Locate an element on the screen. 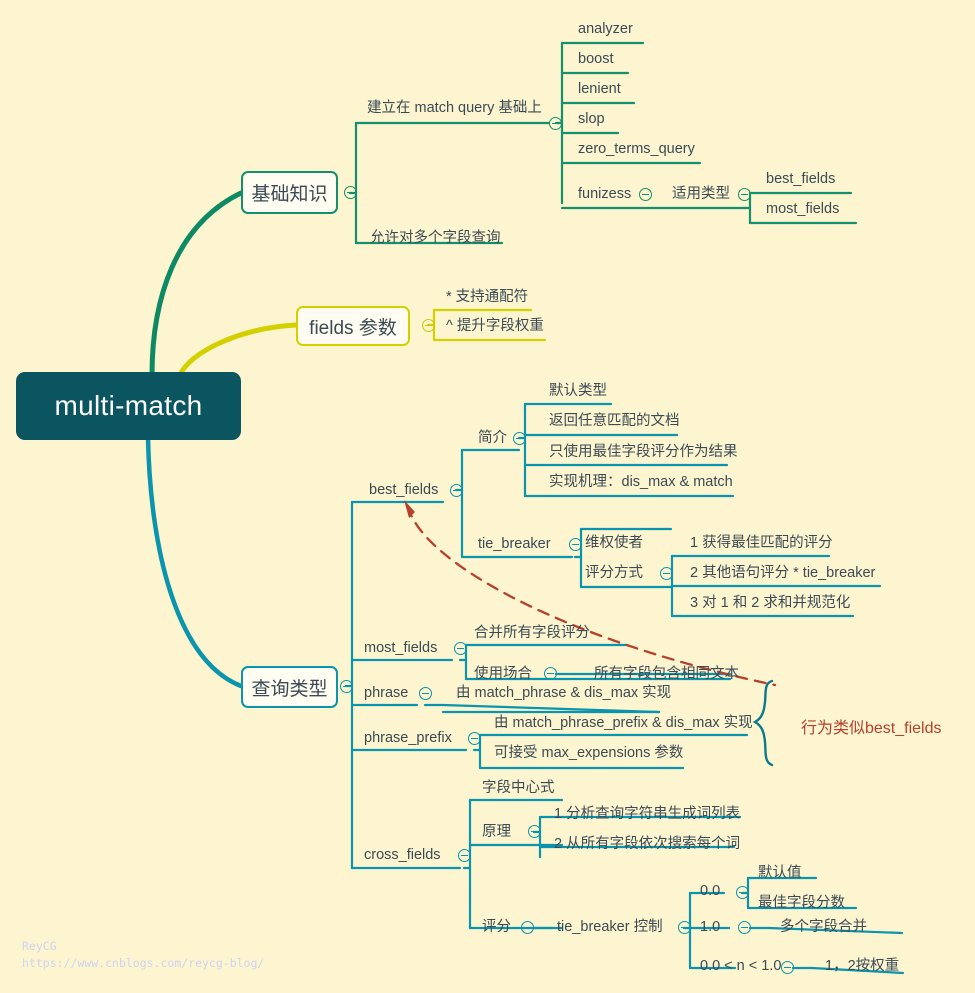  label-slop: slop is located at coordinates (591, 119).